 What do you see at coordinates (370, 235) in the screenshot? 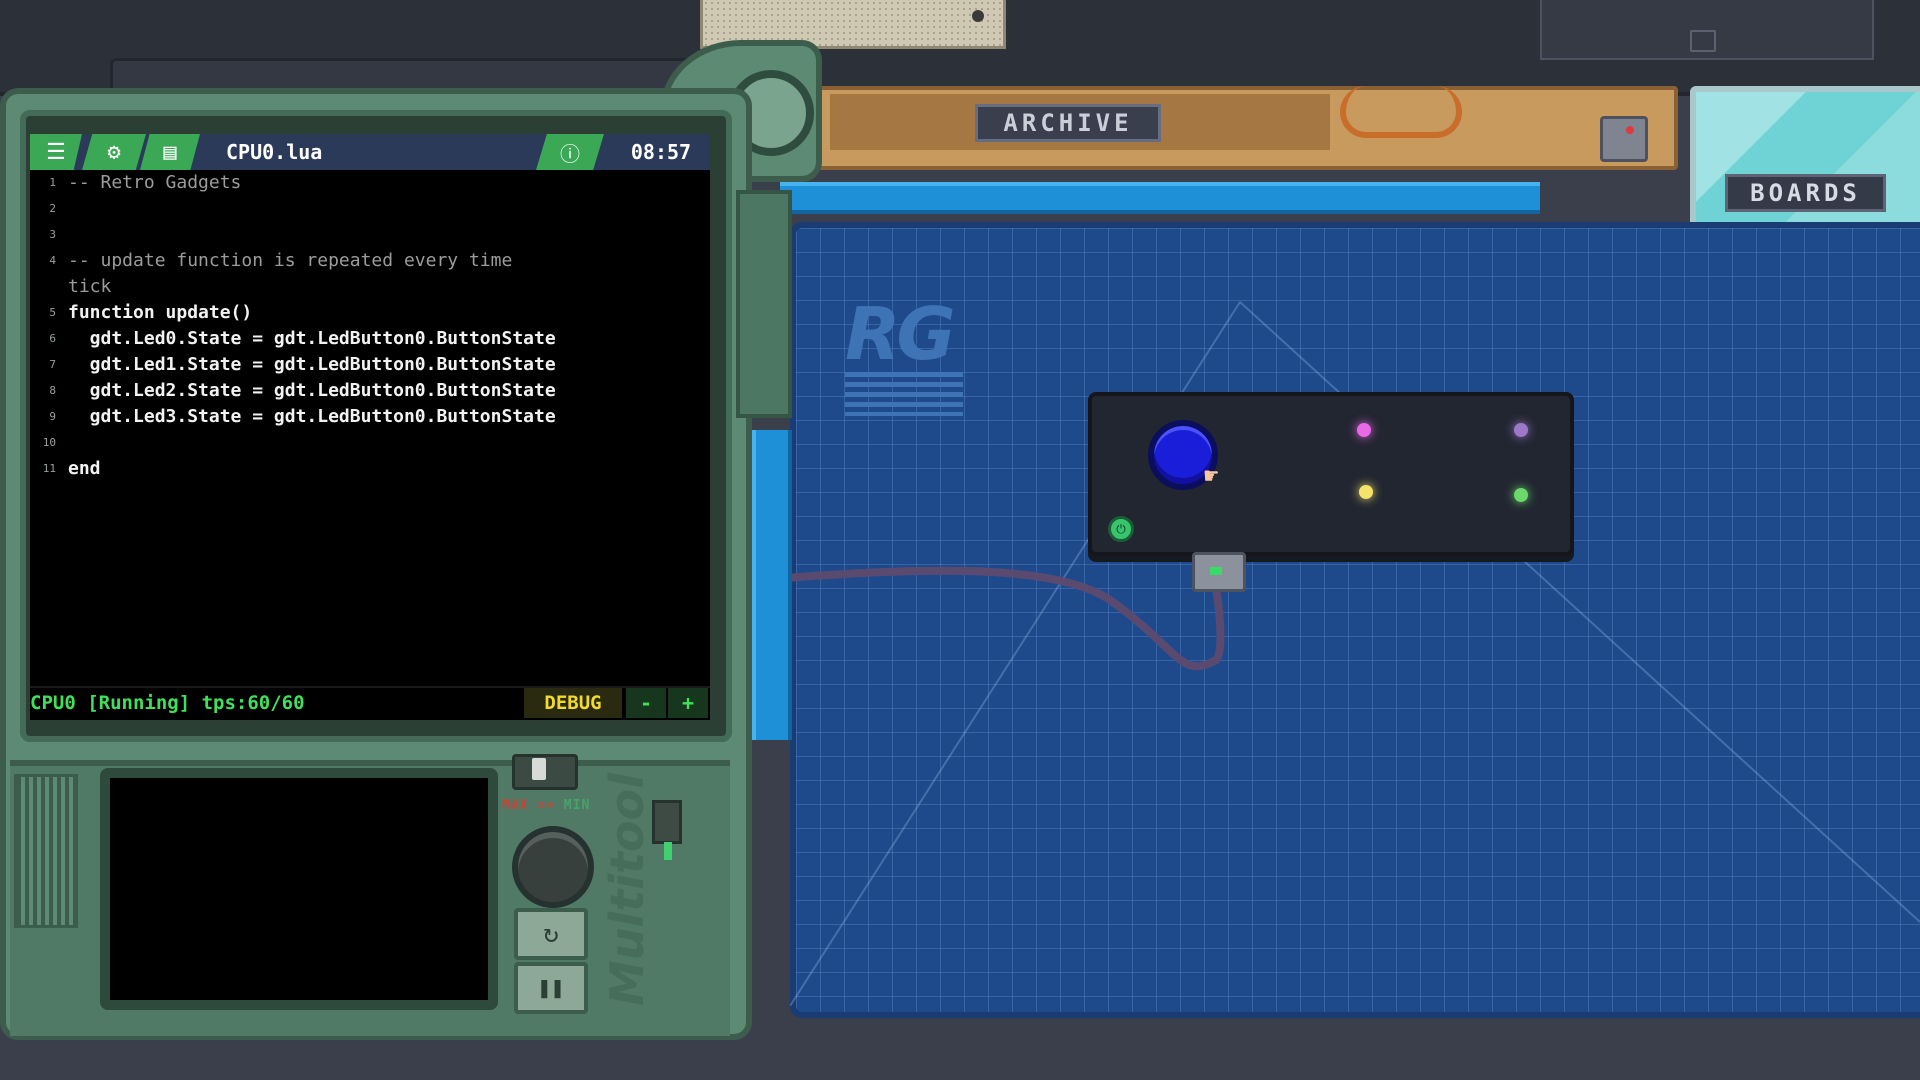
I see `code-line: 3` at bounding box center [370, 235].